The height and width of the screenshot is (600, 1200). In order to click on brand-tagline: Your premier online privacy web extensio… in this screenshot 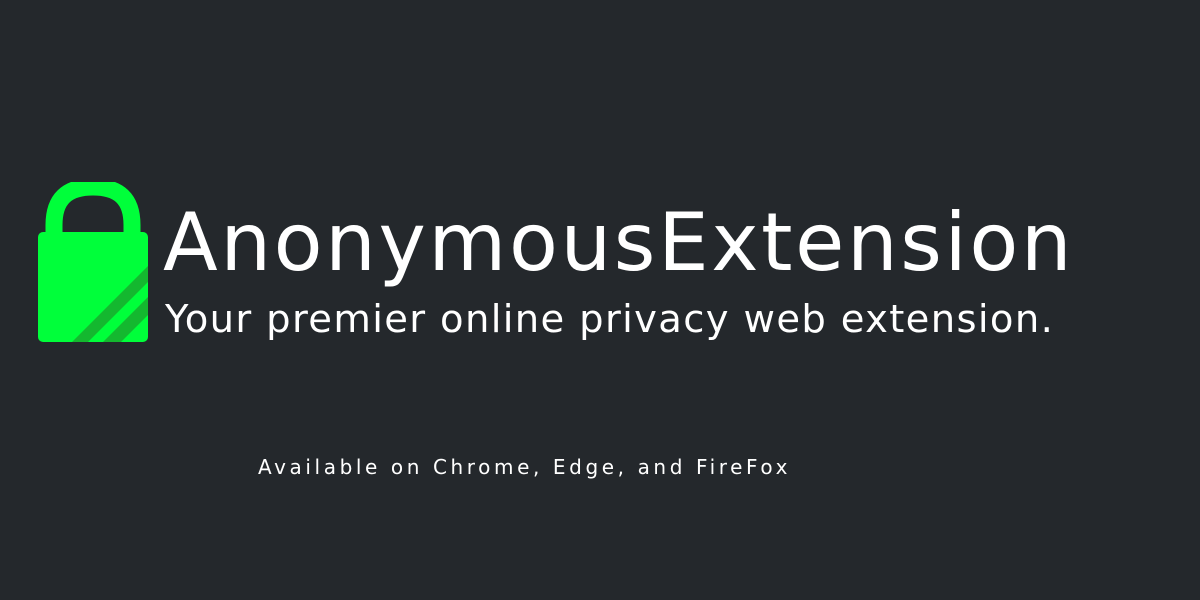, I will do `click(610, 319)`.